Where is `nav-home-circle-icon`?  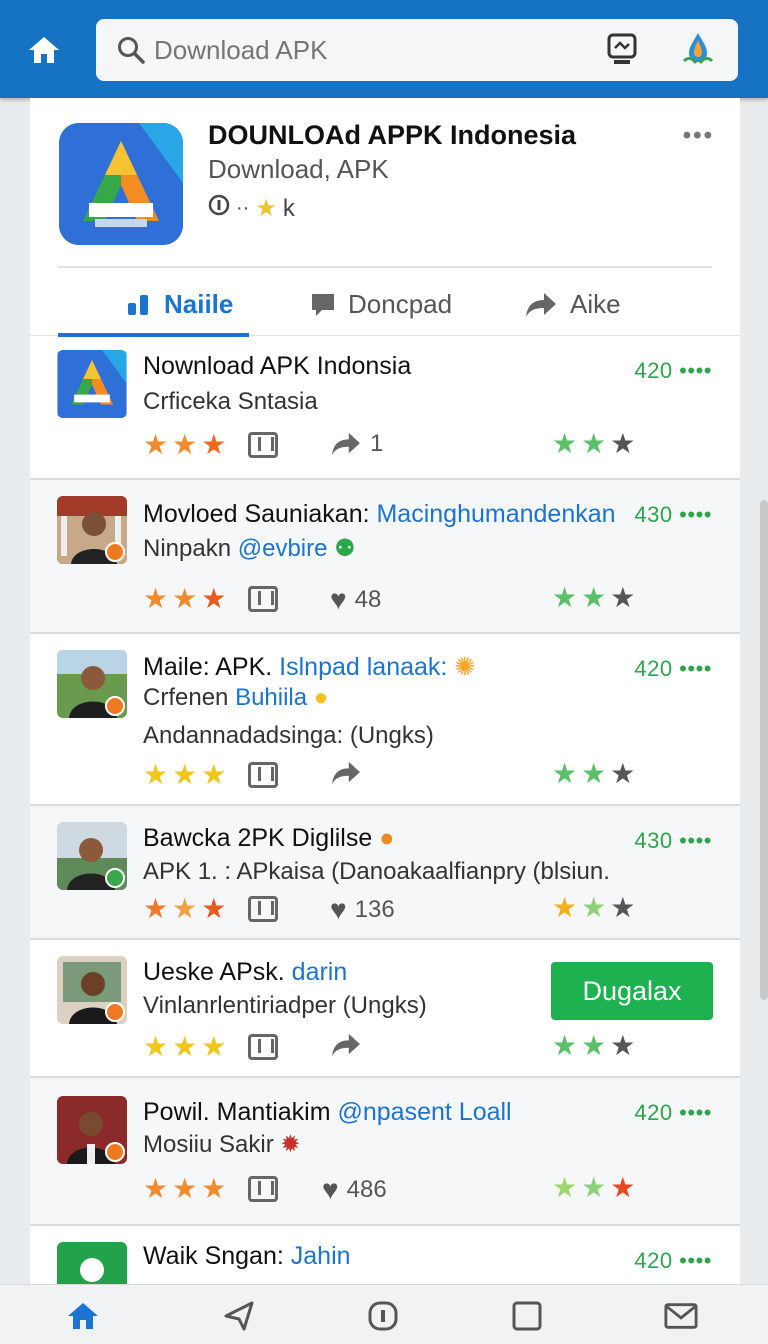
nav-home-circle-icon is located at coordinates (383, 1316).